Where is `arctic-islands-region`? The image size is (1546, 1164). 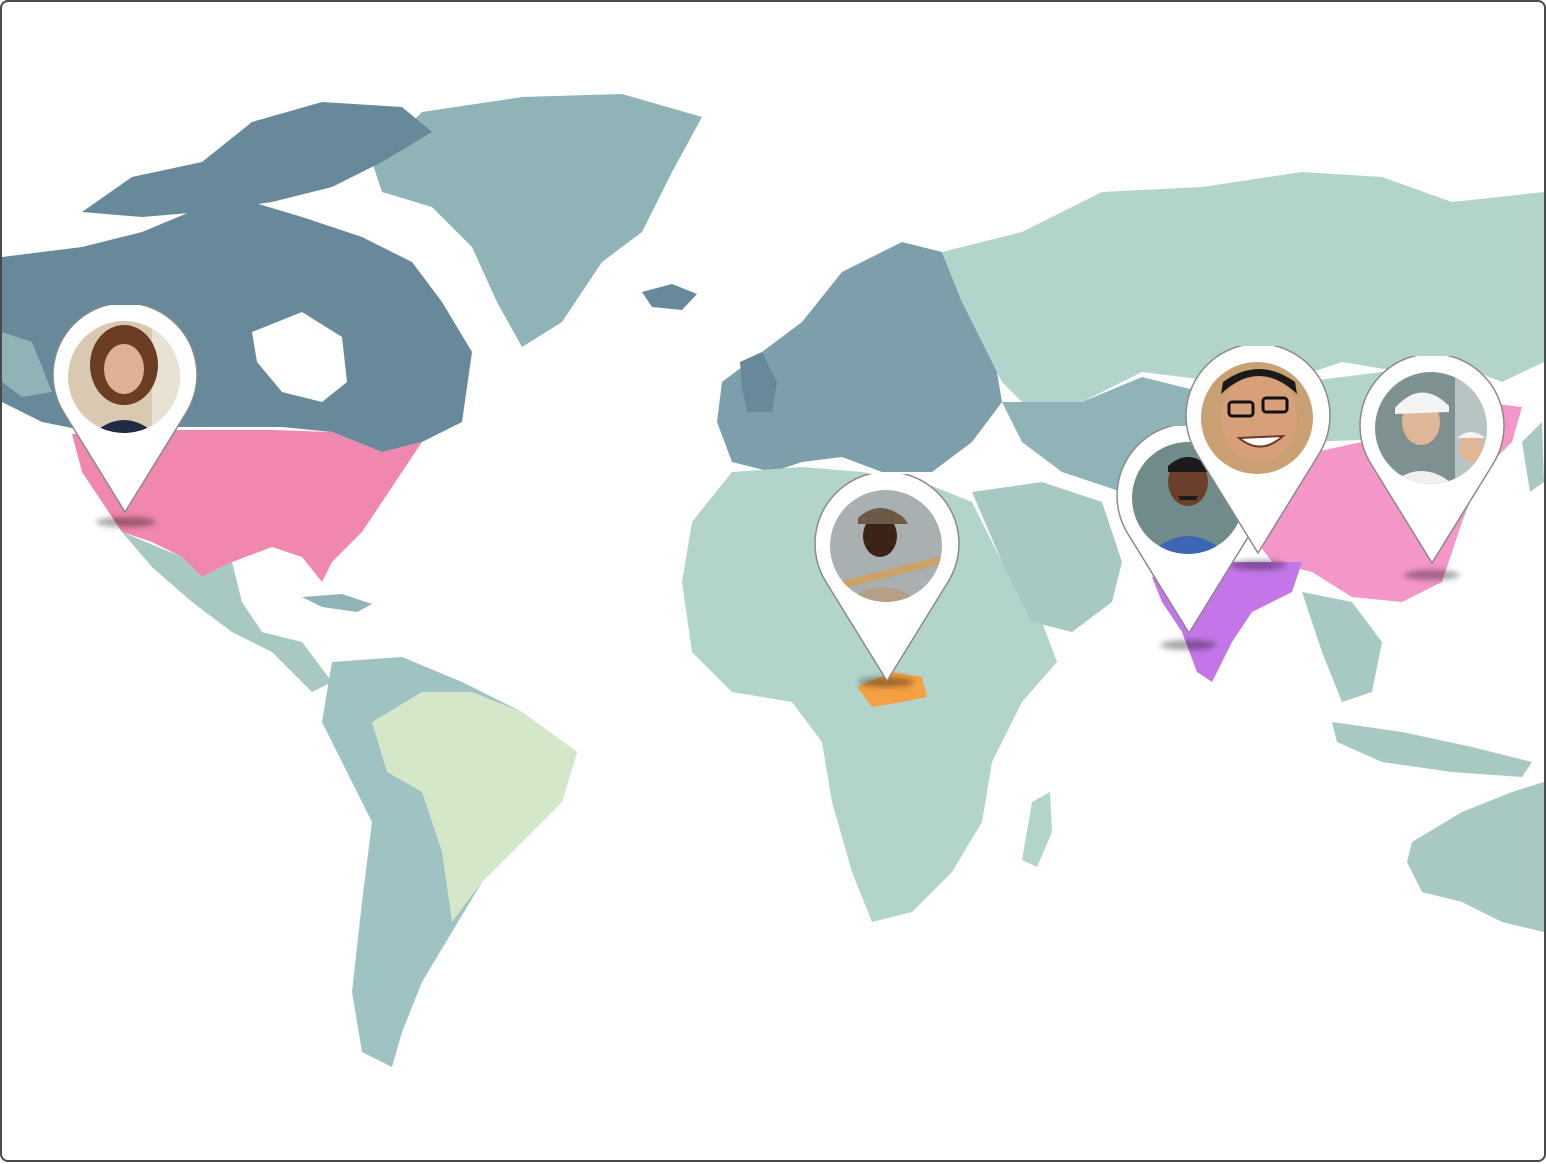
arctic-islands-region is located at coordinates (257, 159).